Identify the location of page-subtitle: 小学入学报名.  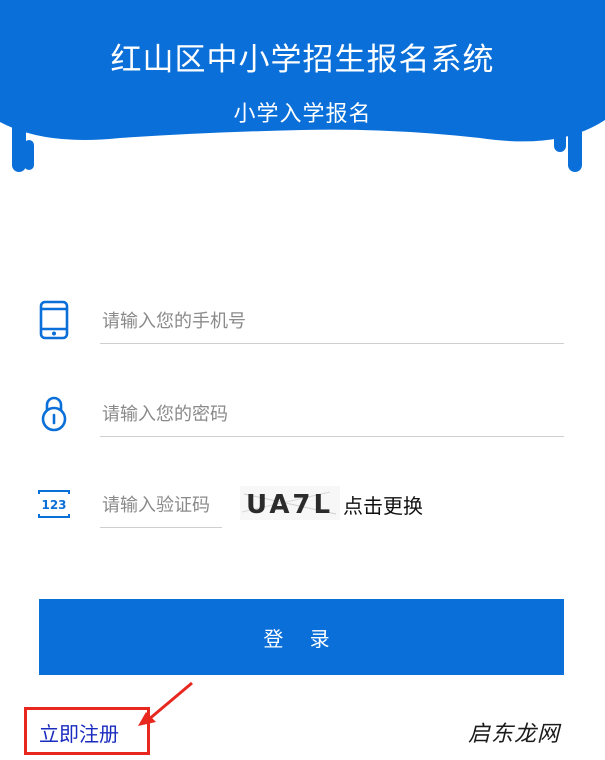
(302, 114).